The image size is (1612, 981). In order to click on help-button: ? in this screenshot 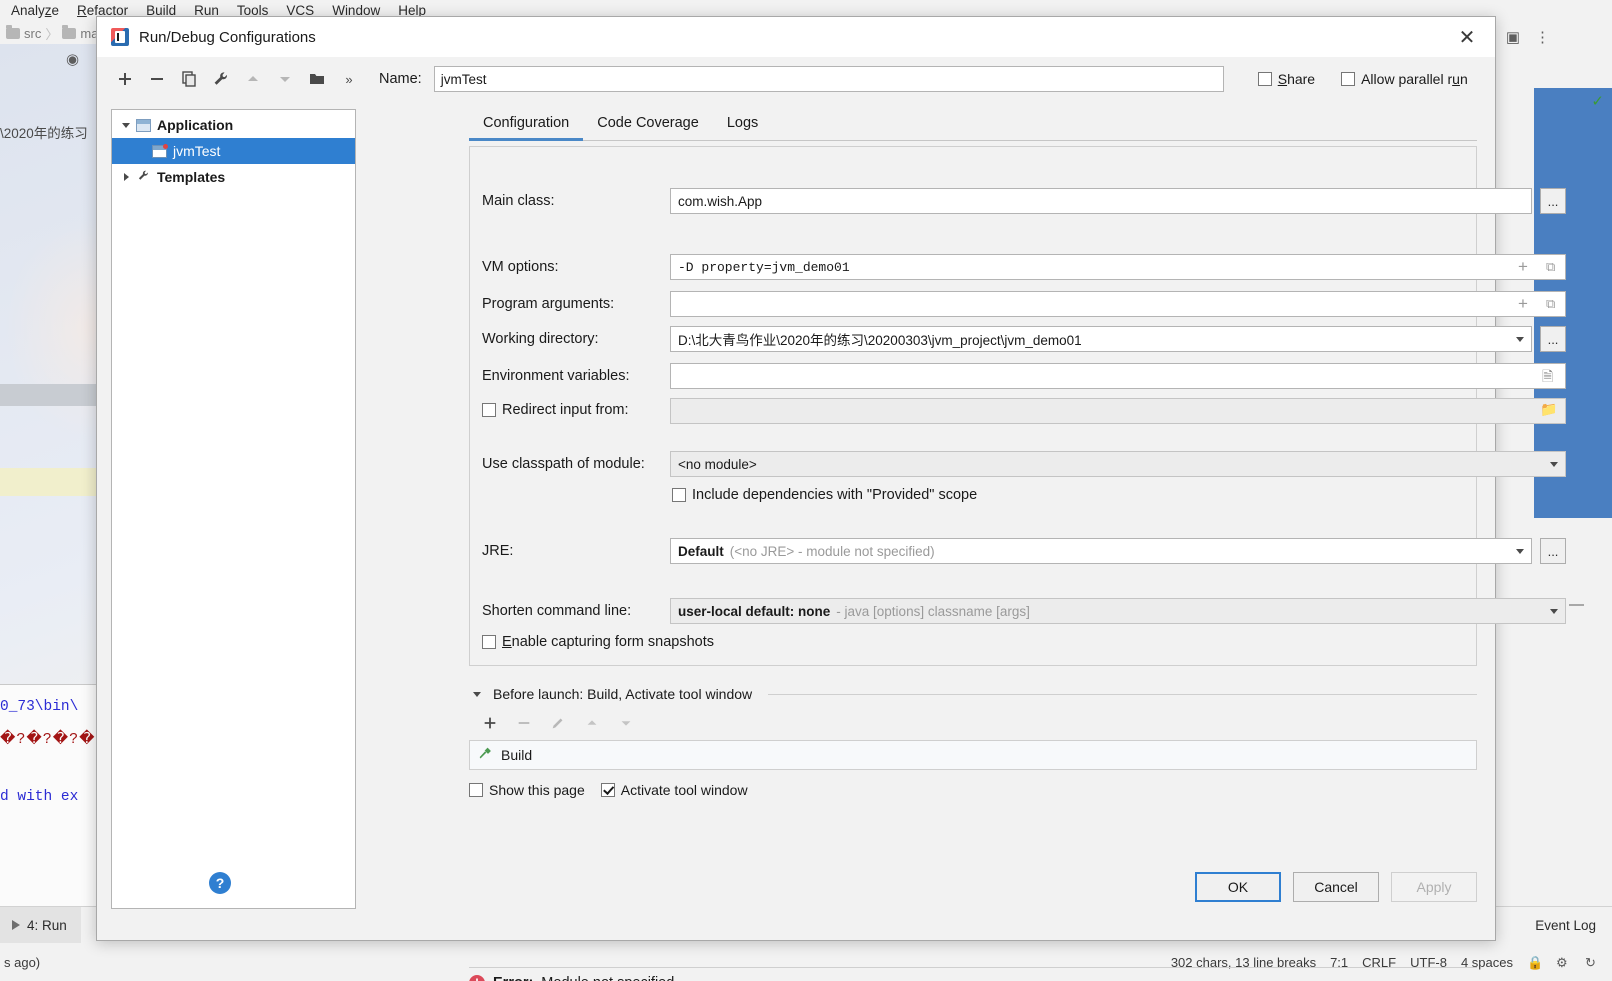, I will do `click(220, 883)`.